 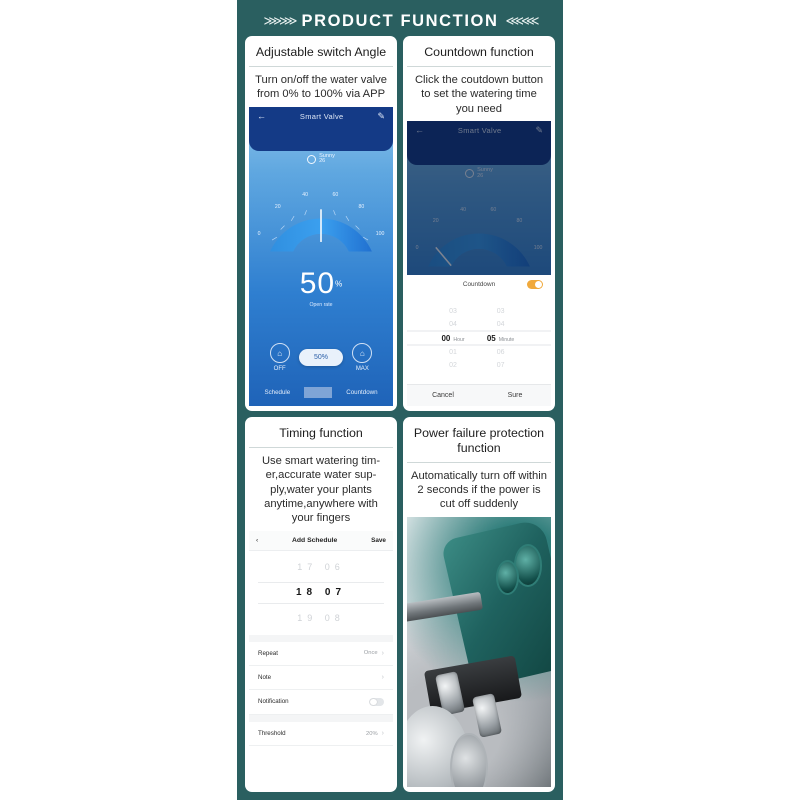 I want to click on bottom-tabs: Schedule Countdown, so click(x=321, y=392).